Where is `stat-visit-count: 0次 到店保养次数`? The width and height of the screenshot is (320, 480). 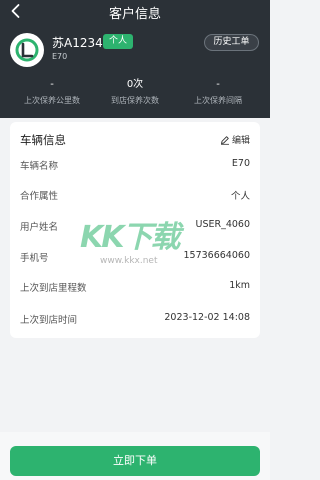 stat-visit-count: 0次 到店保养次数 is located at coordinates (135, 93).